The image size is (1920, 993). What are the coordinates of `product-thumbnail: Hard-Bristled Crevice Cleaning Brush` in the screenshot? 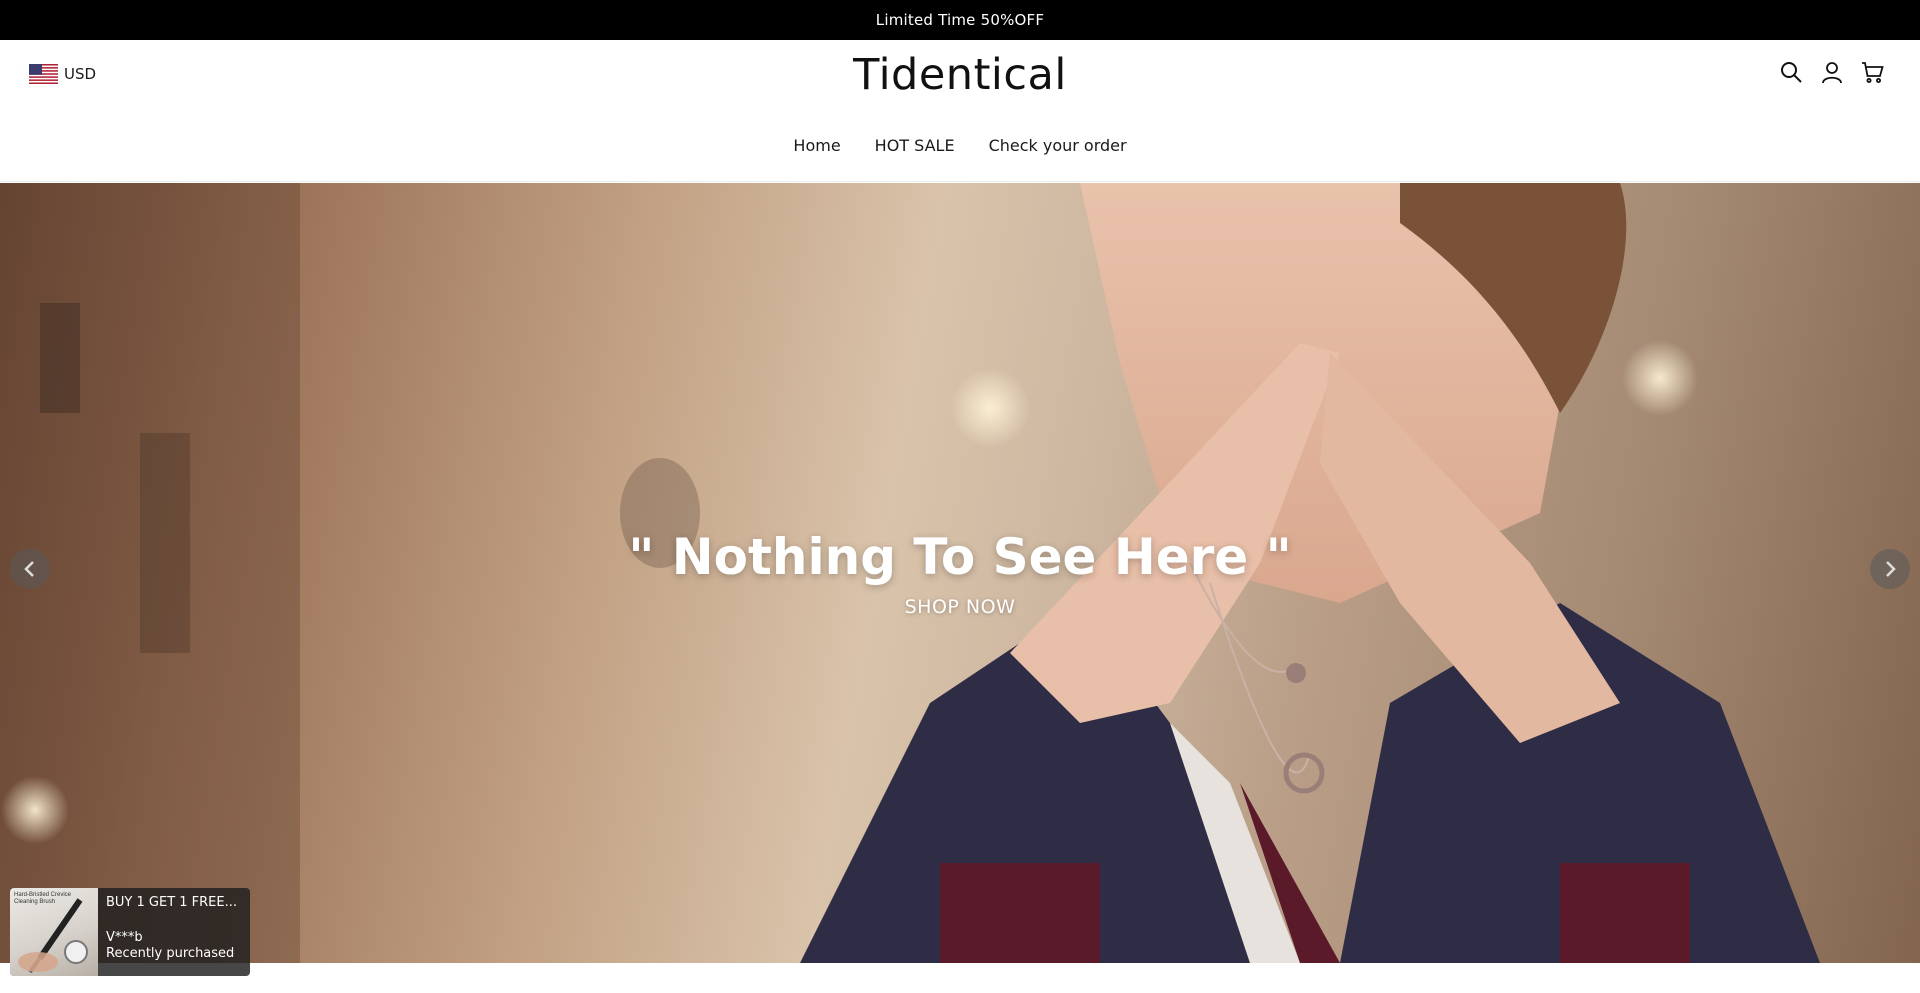 It's located at (54, 932).